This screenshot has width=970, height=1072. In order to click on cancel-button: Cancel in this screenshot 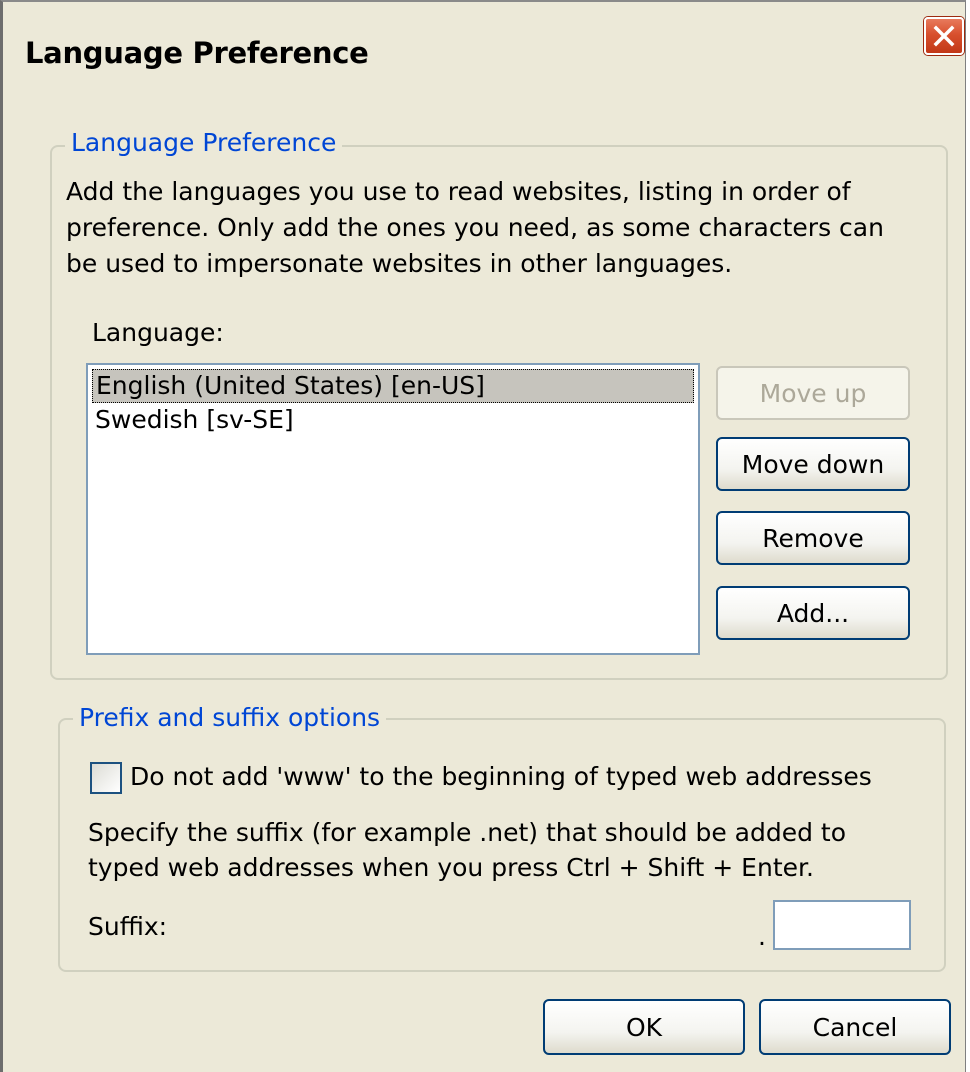, I will do `click(855, 1027)`.